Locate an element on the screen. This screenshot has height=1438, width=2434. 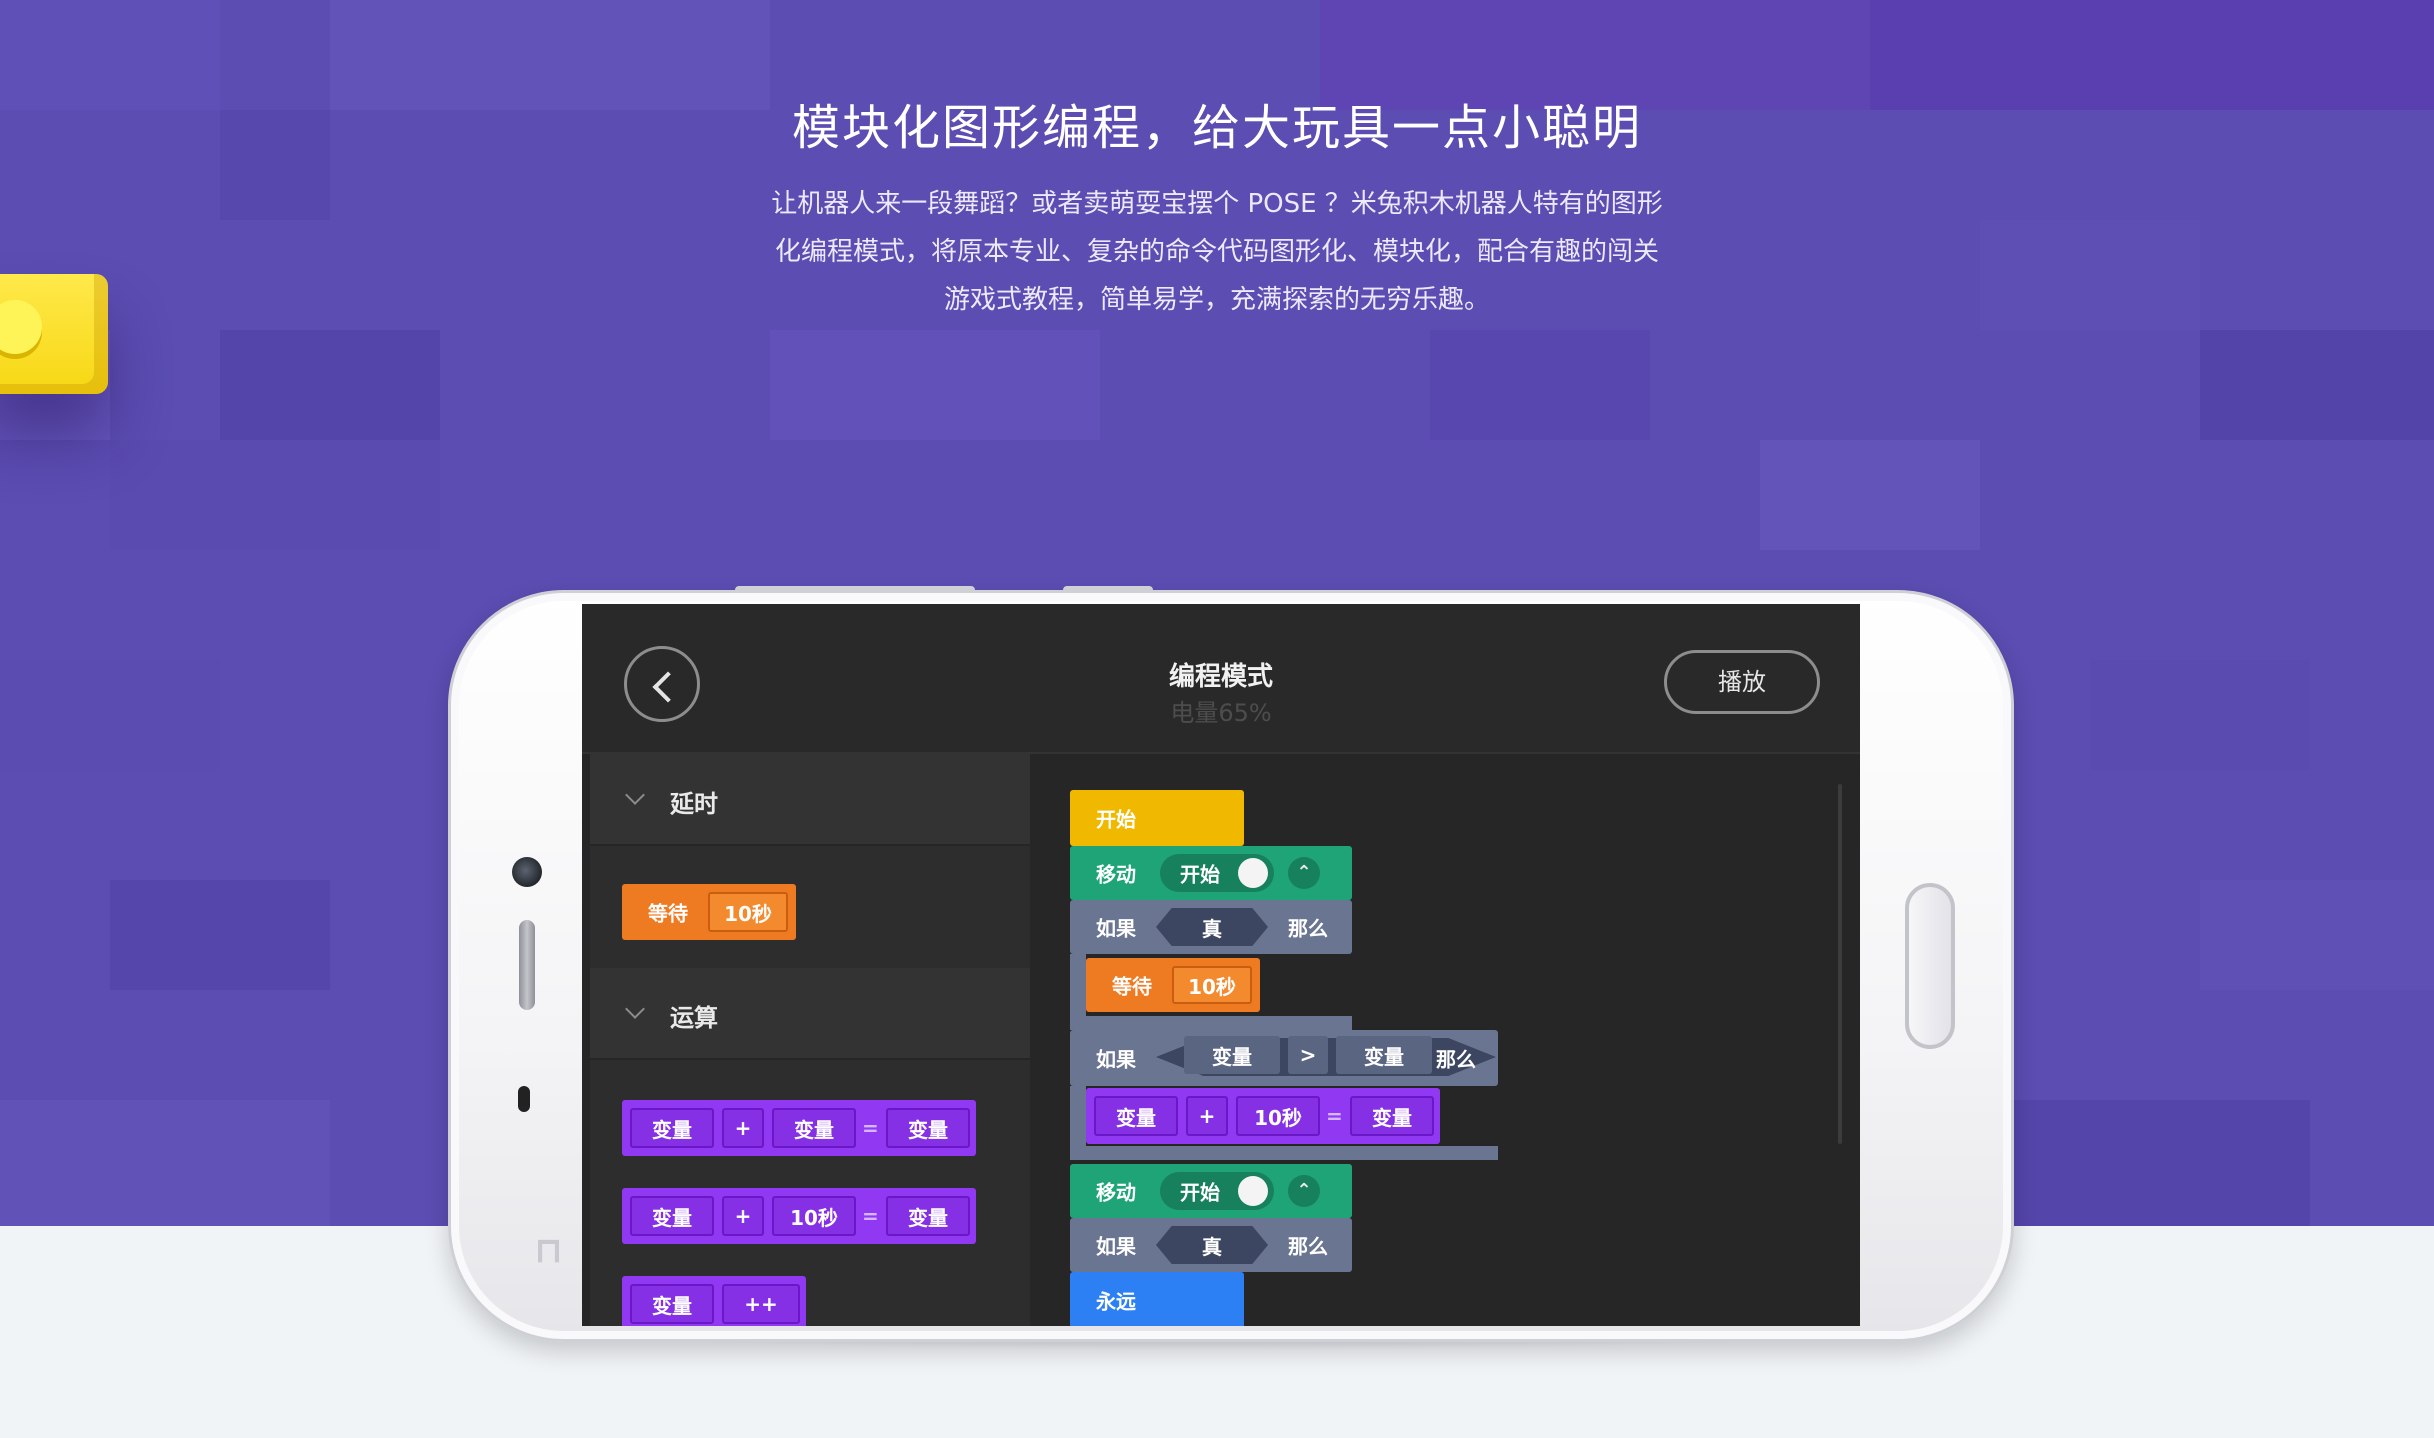
front-camera-icon is located at coordinates (527, 872).